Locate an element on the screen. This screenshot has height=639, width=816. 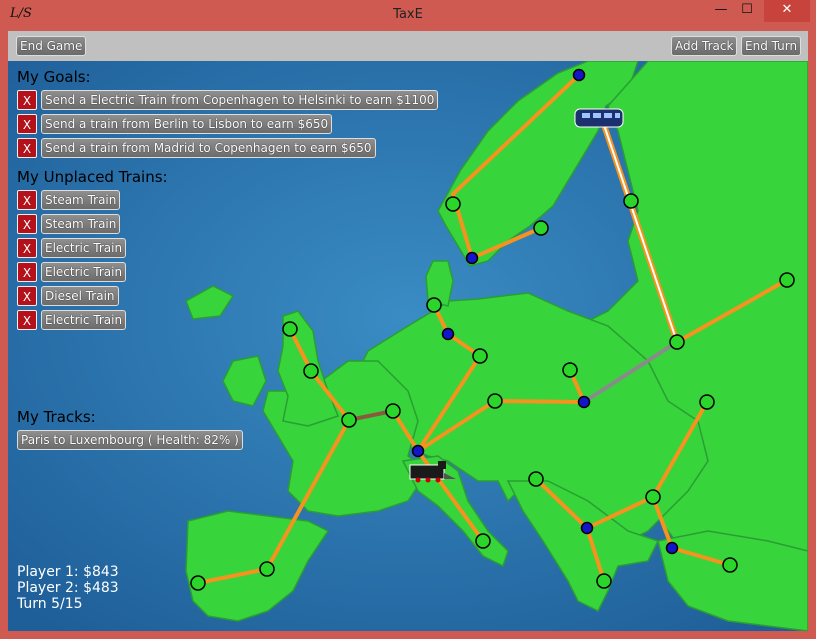
add-track-button: Add Track is located at coordinates (704, 46).